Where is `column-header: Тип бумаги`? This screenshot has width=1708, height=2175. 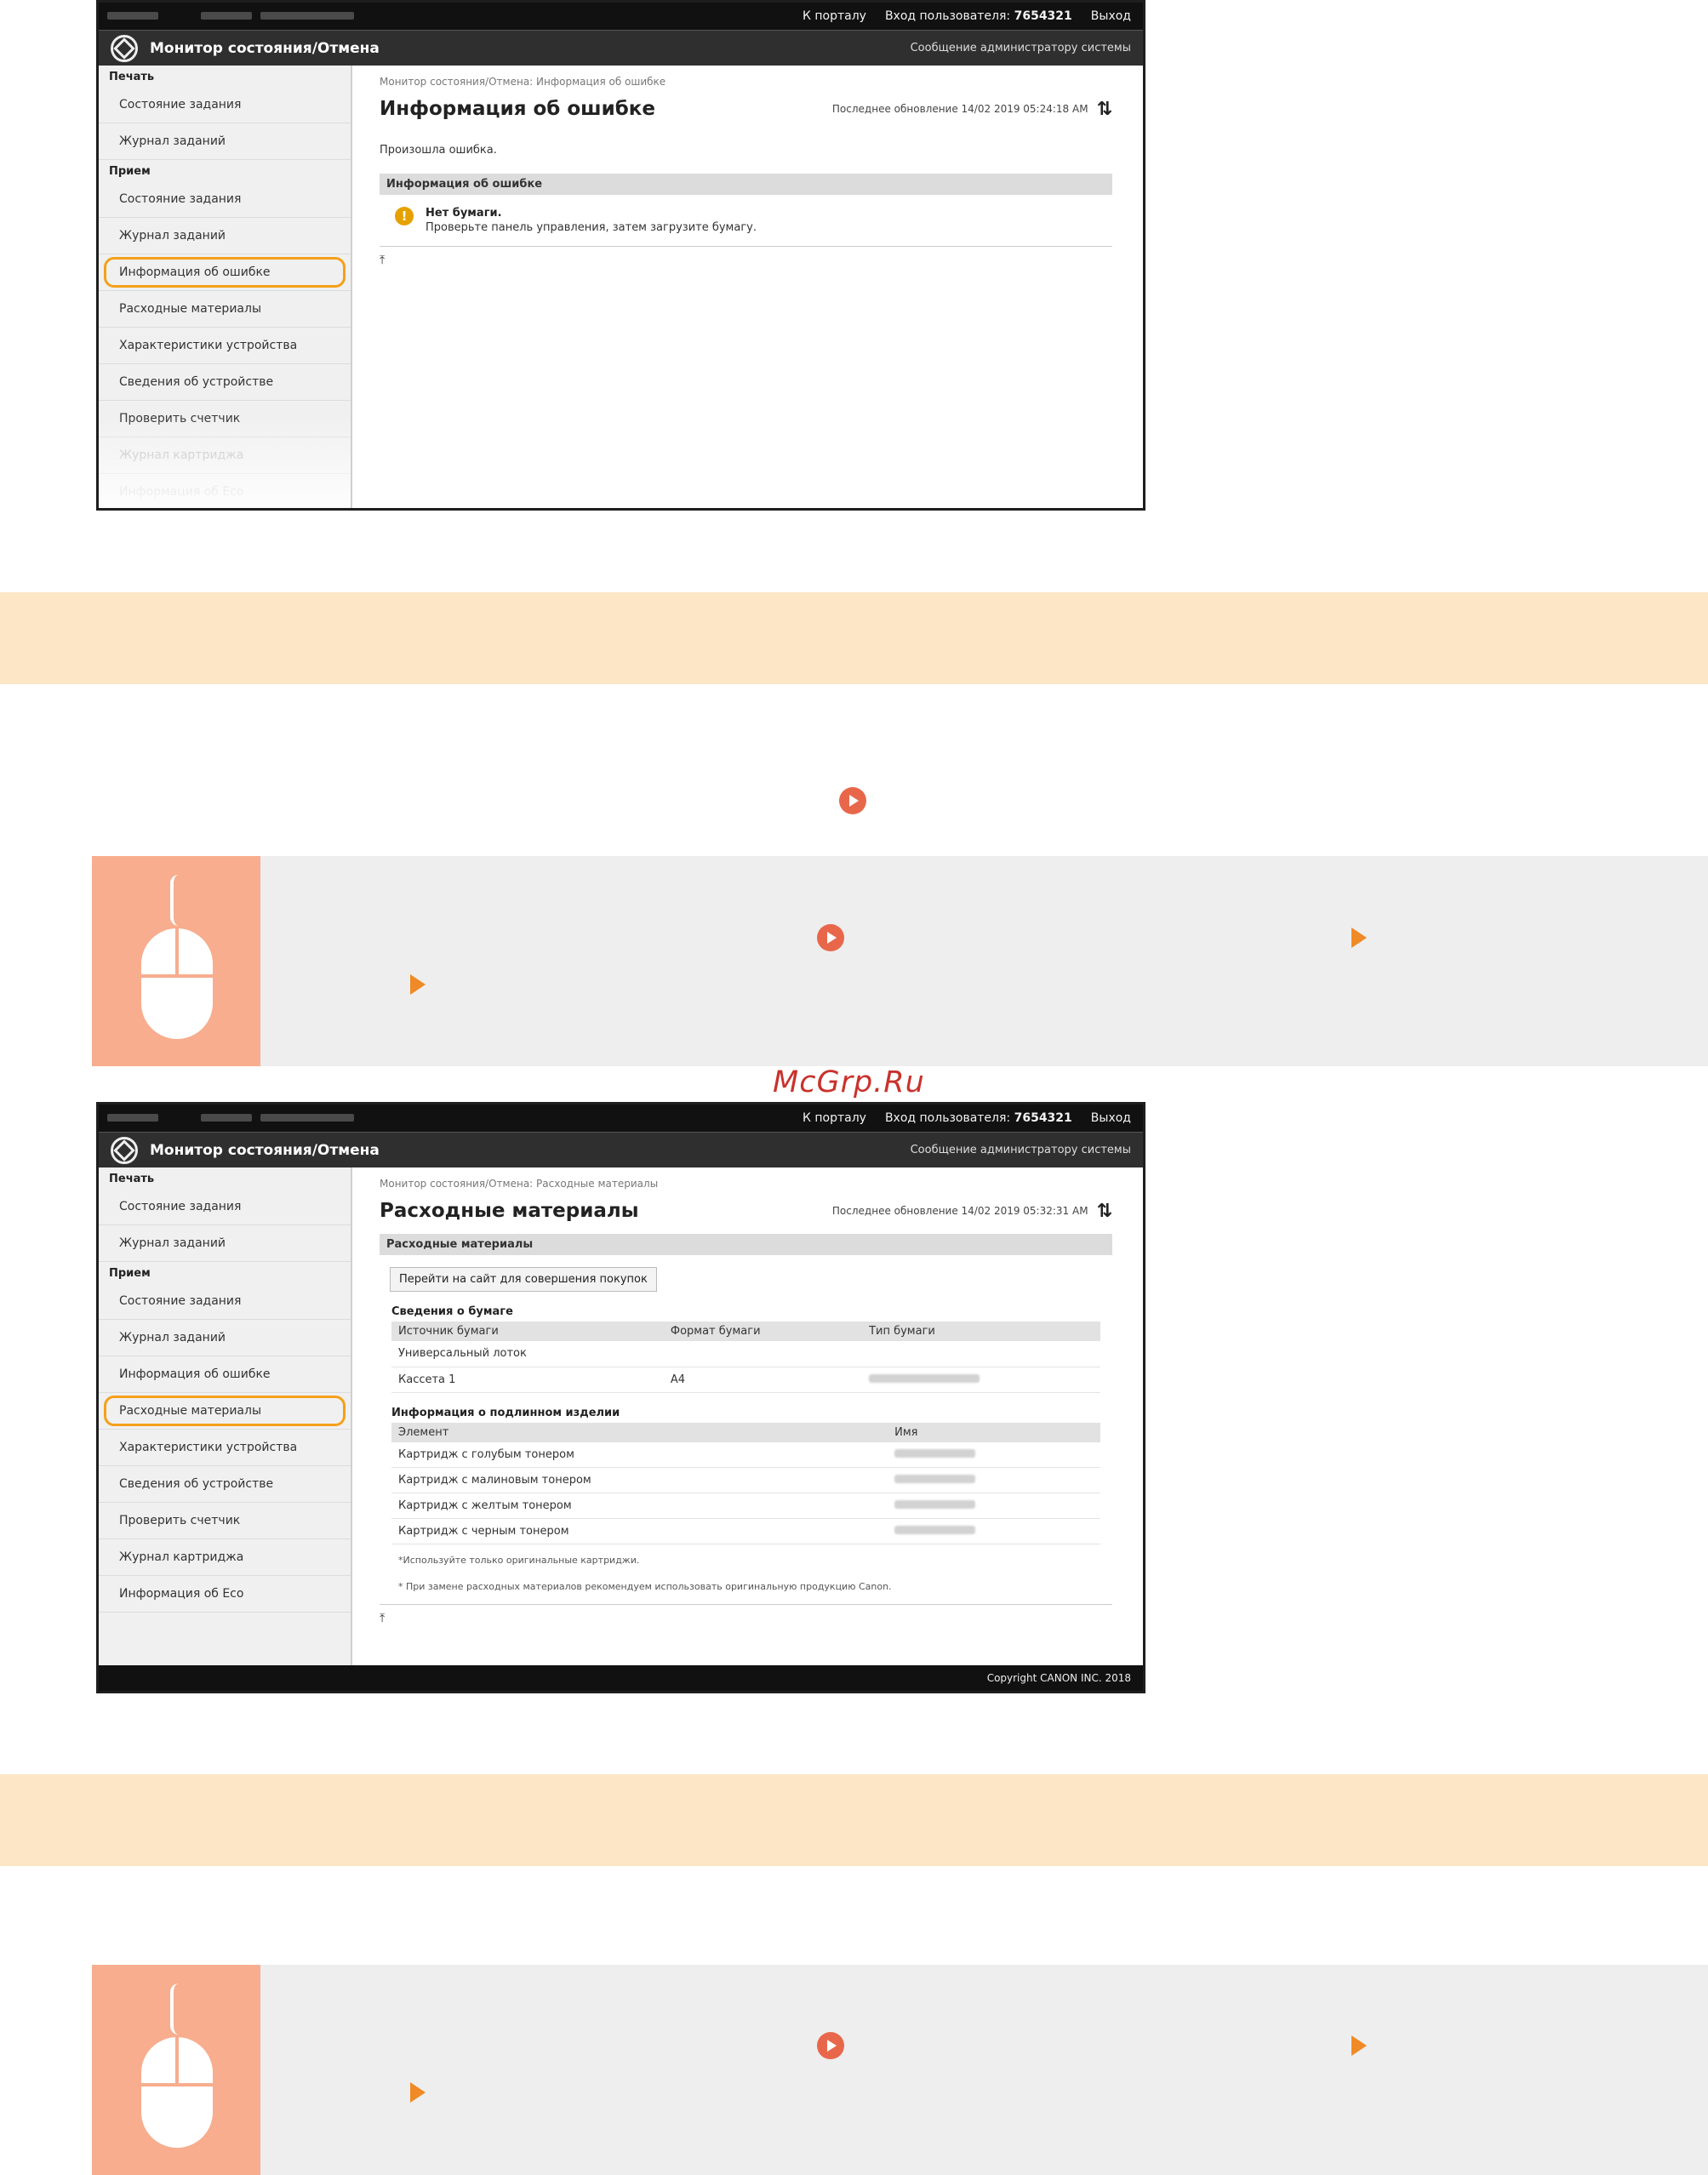 column-header: Тип бумаги is located at coordinates (981, 1331).